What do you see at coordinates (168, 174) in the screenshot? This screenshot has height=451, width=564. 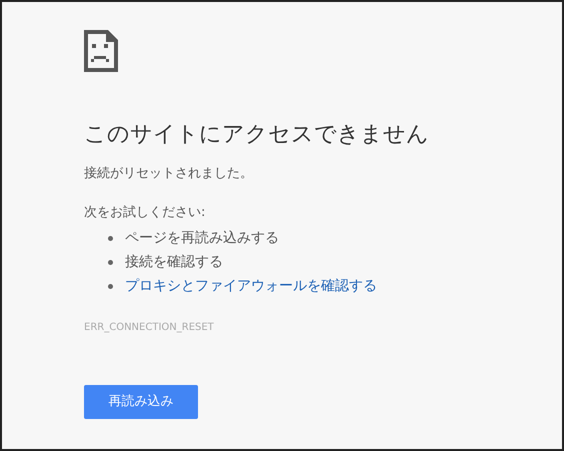 I see `error-message: 接続がリセットされました。` at bounding box center [168, 174].